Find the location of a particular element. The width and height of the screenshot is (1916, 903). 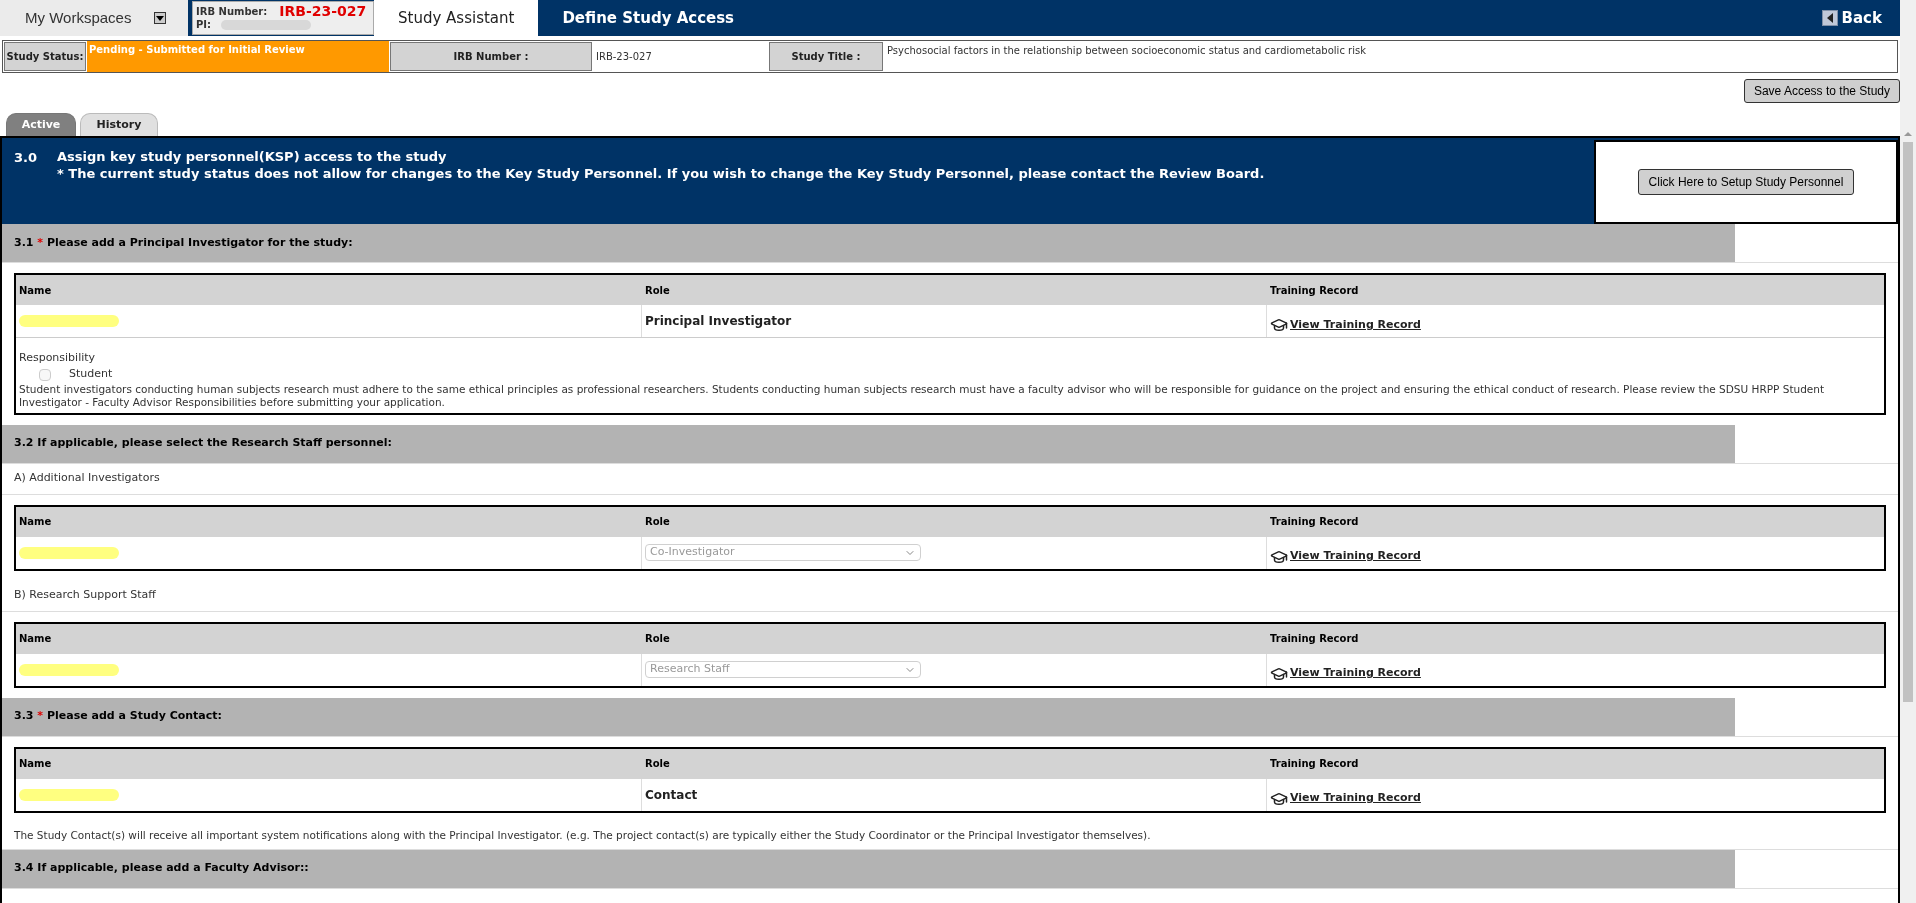

subheading: A) Additional Investigators is located at coordinates (87, 478).